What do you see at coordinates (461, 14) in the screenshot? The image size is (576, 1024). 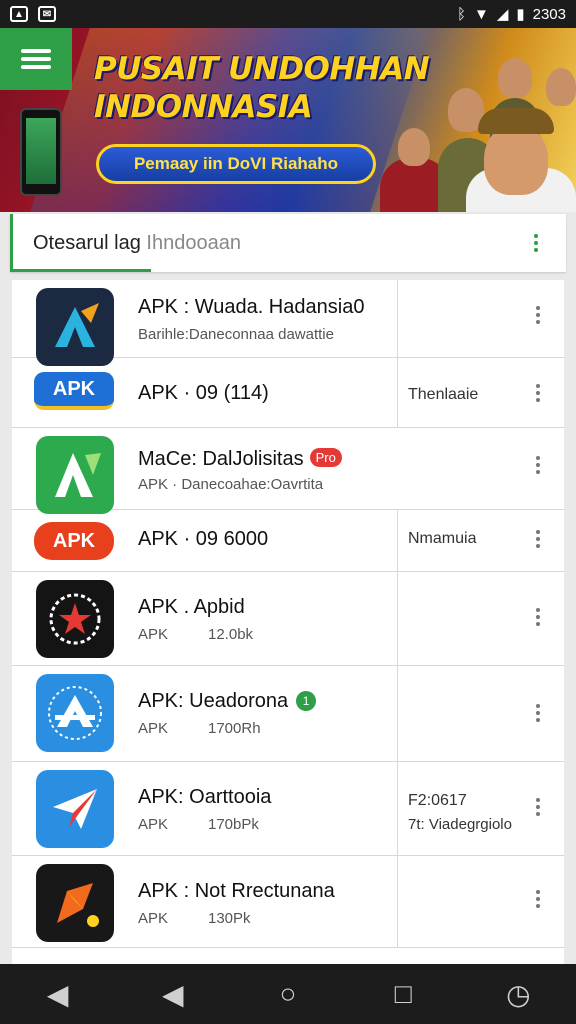 I see `bluetooth-icon: ᛒ` at bounding box center [461, 14].